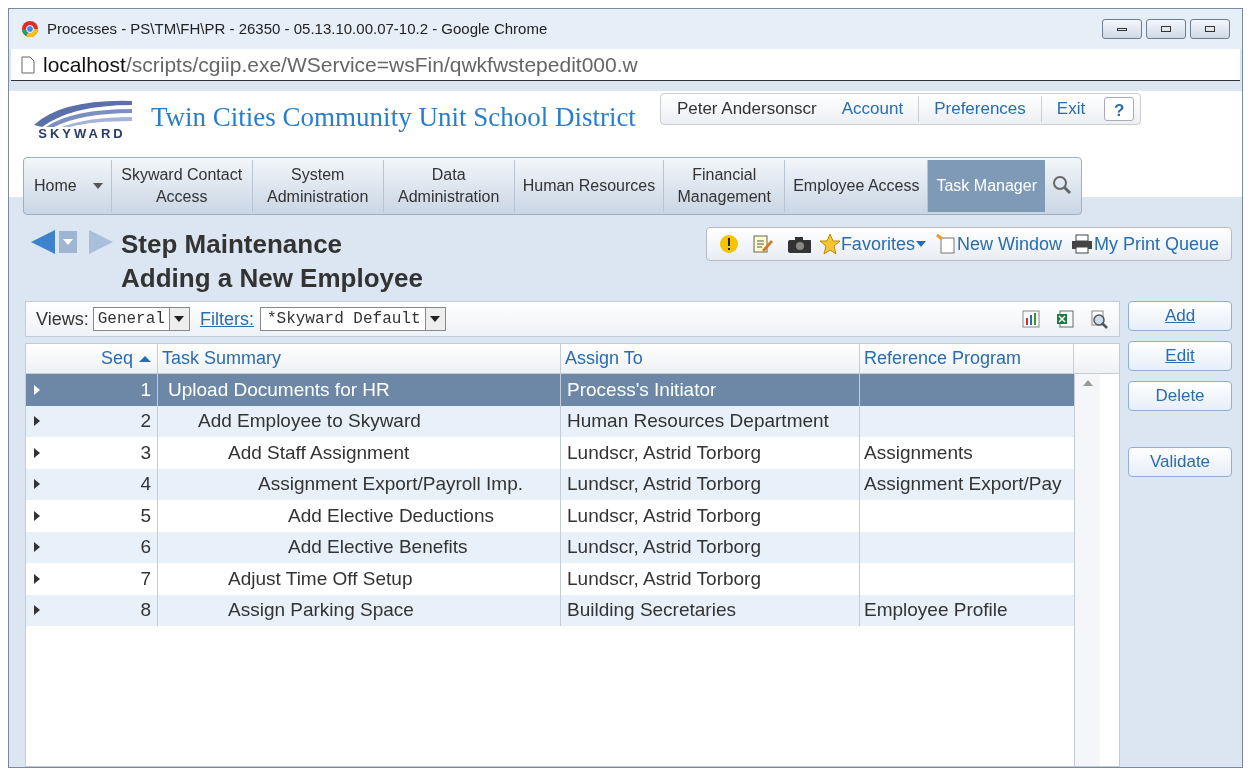 The image size is (1251, 768). What do you see at coordinates (145, 389) in the screenshot?
I see `sequence-cell-text: 1` at bounding box center [145, 389].